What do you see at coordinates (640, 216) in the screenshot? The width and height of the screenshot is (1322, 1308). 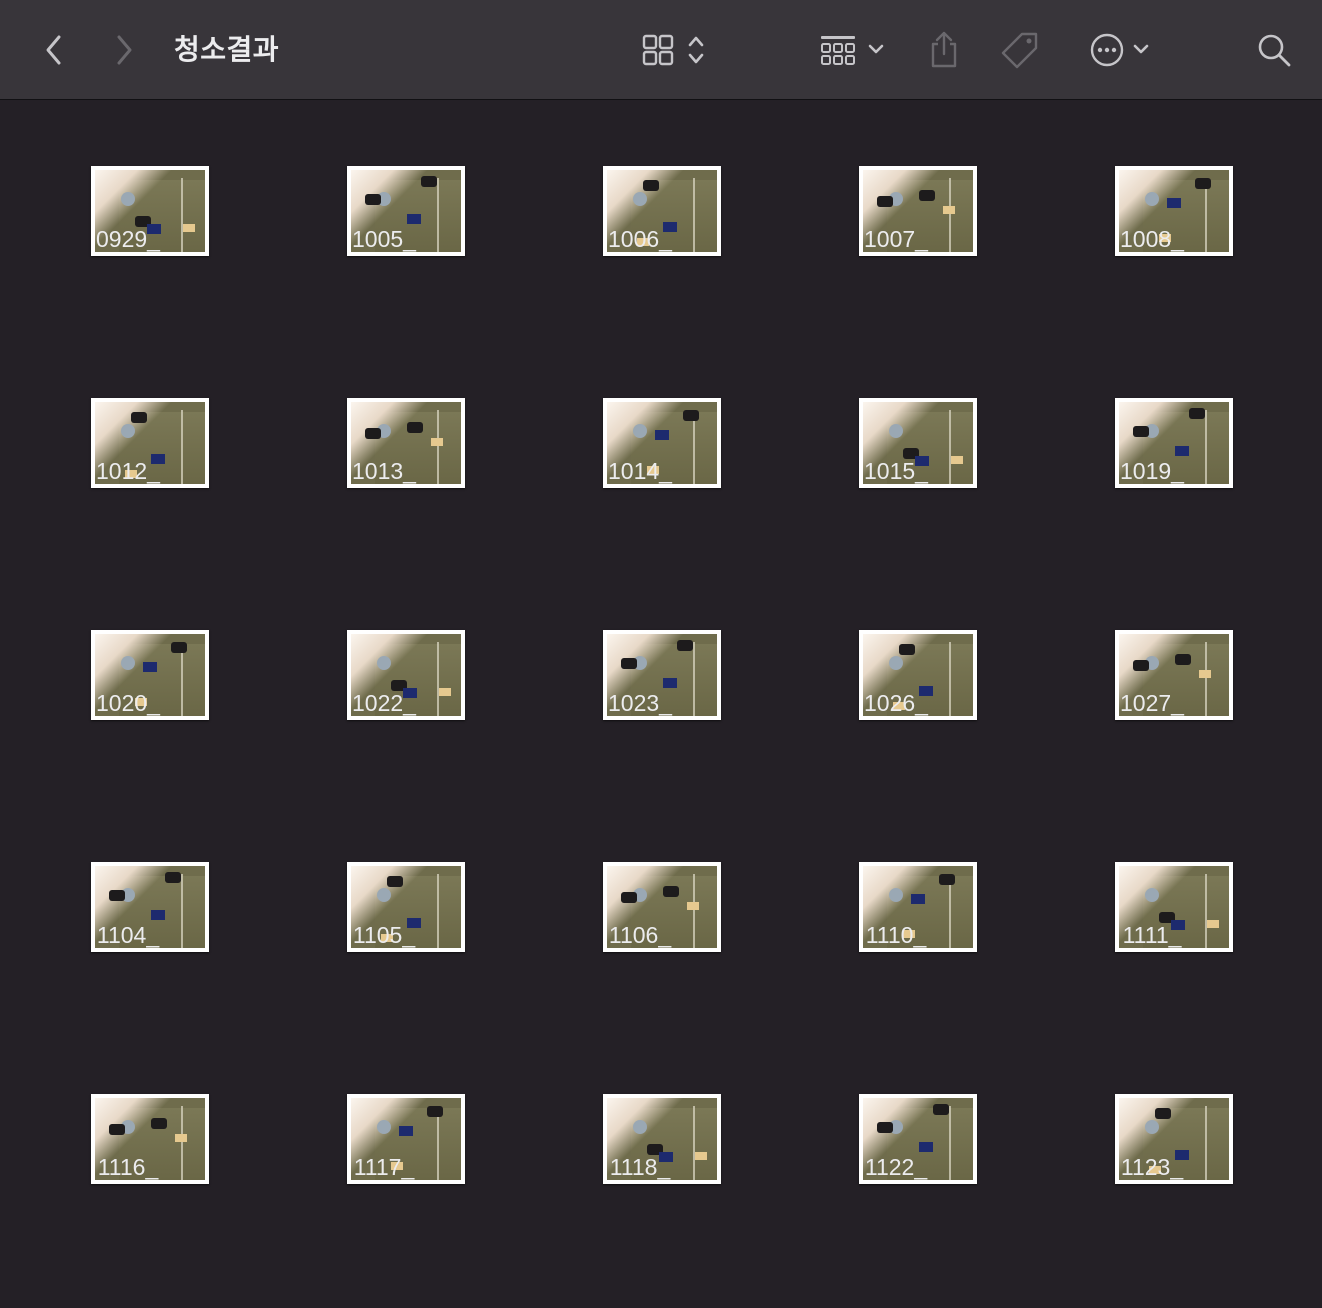 I see `file-item: 1006_` at bounding box center [640, 216].